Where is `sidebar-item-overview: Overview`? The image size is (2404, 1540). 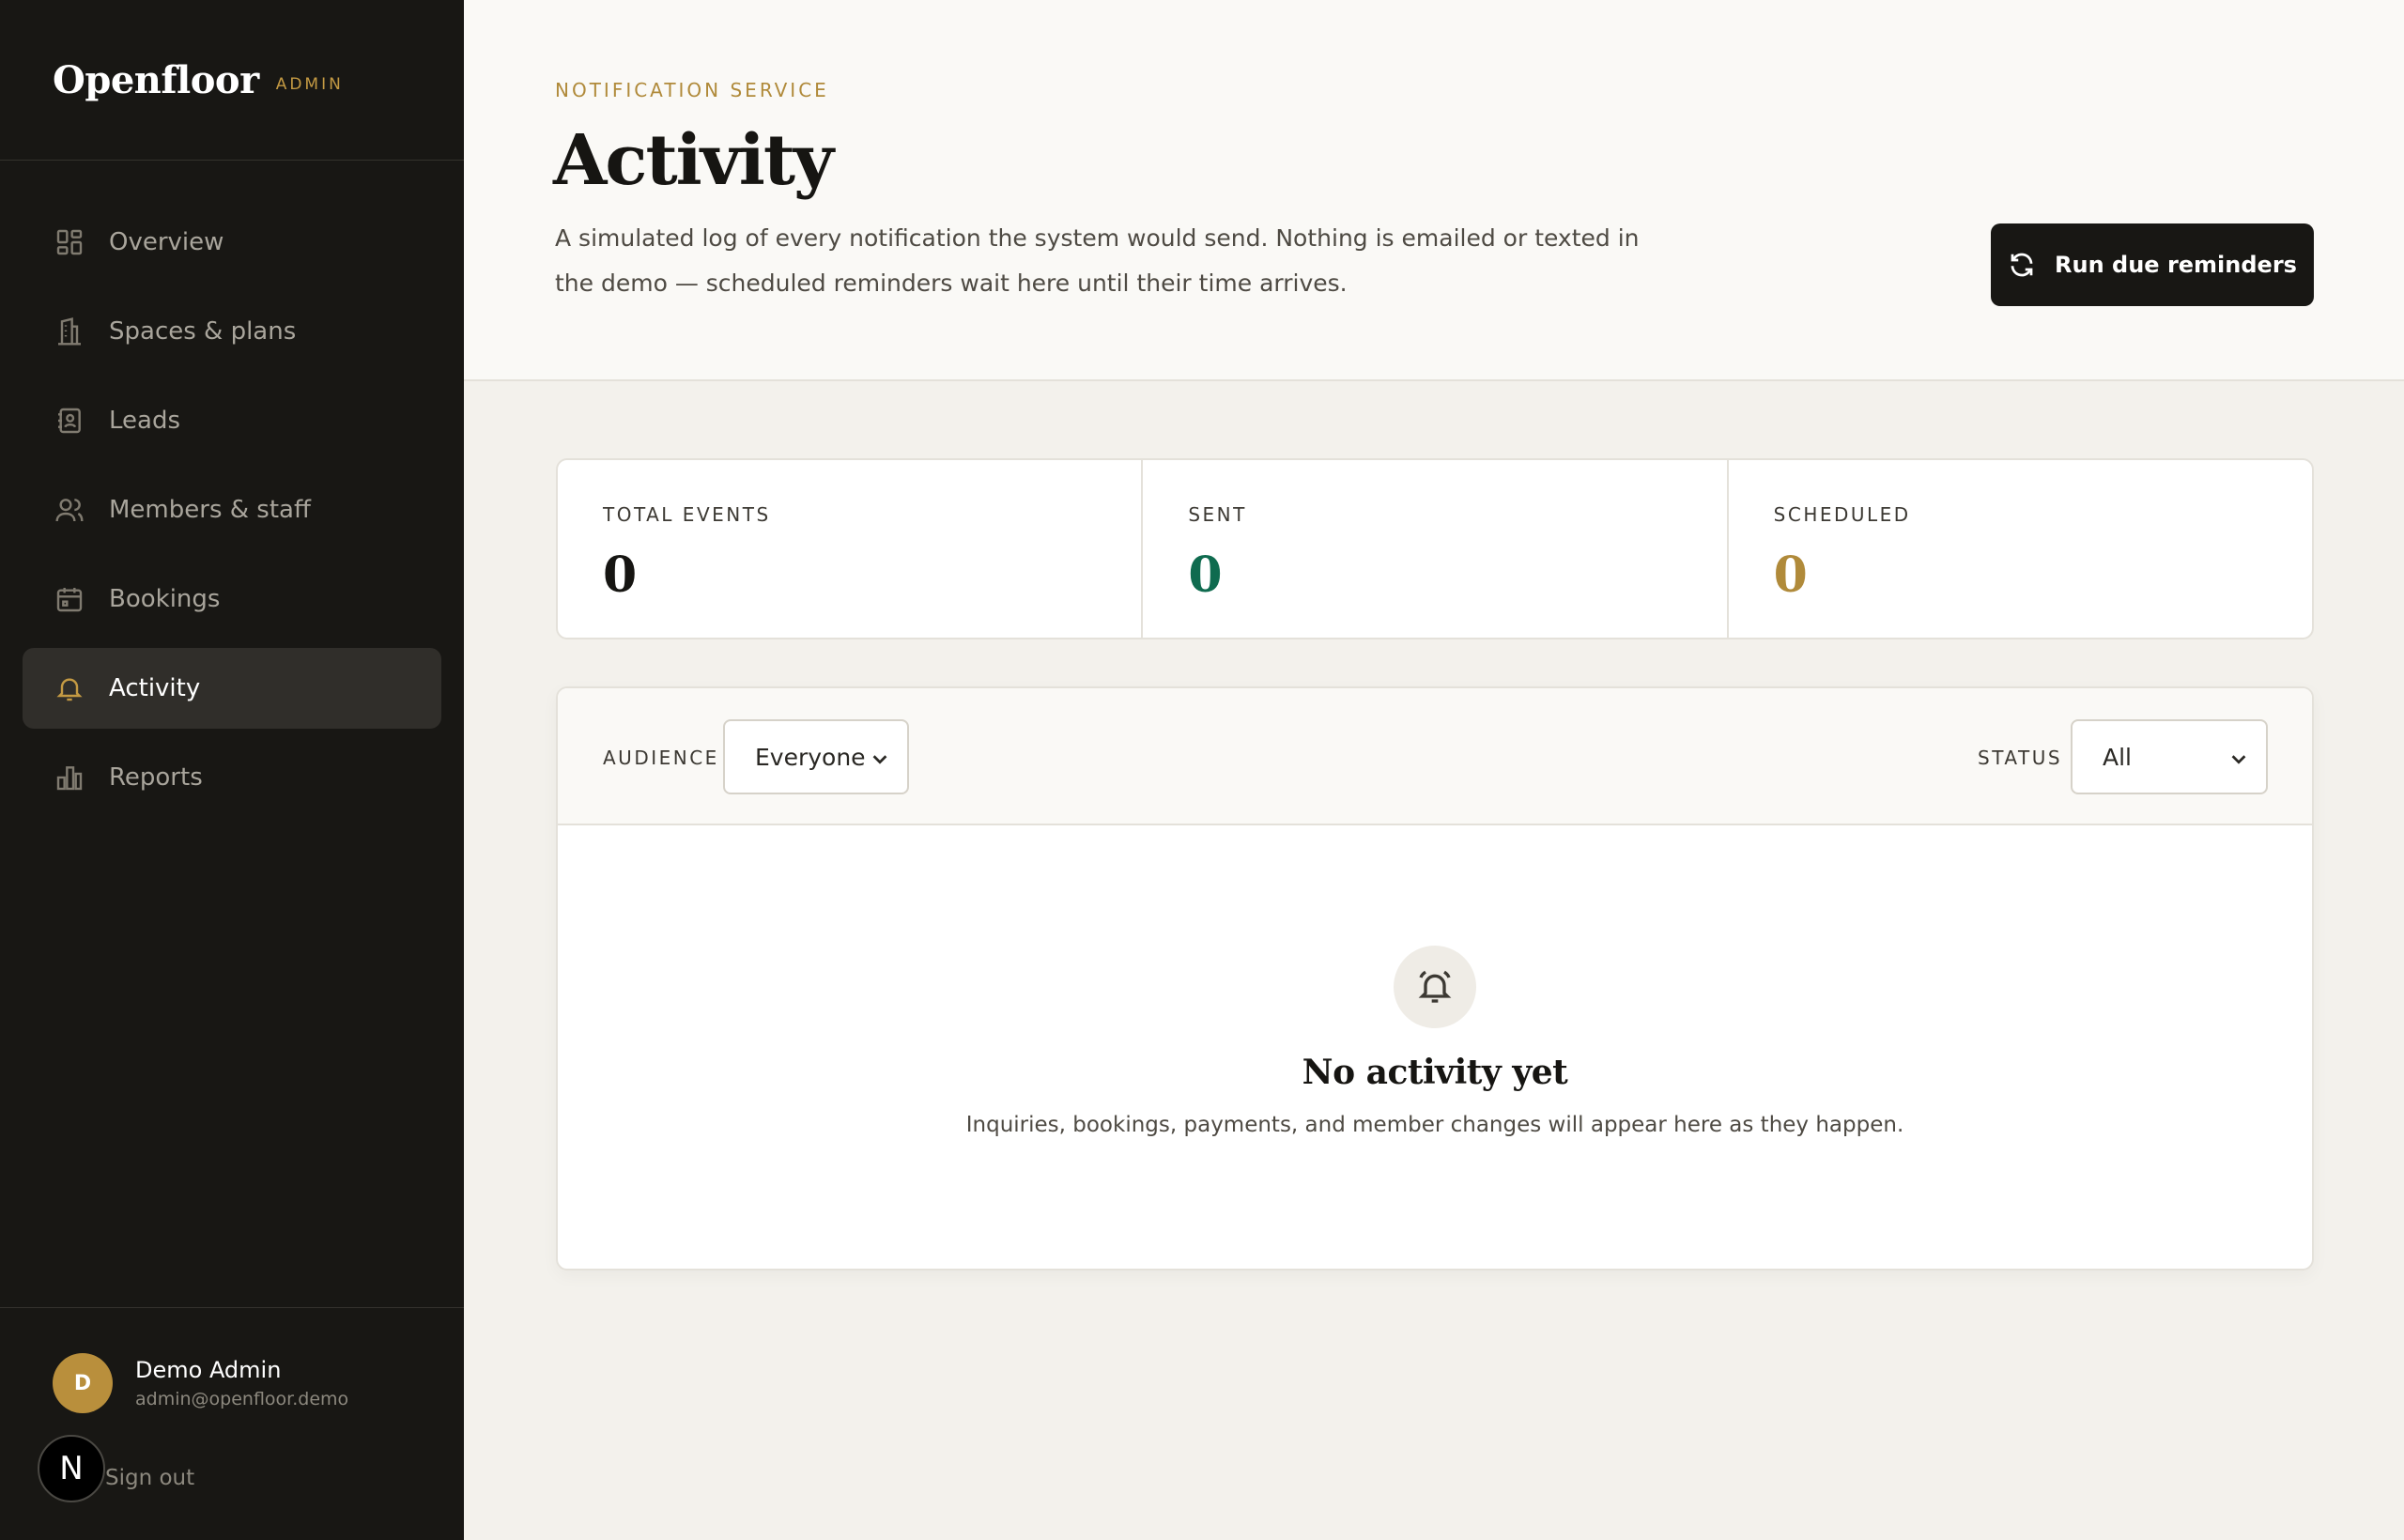 sidebar-item-overview: Overview is located at coordinates (232, 242).